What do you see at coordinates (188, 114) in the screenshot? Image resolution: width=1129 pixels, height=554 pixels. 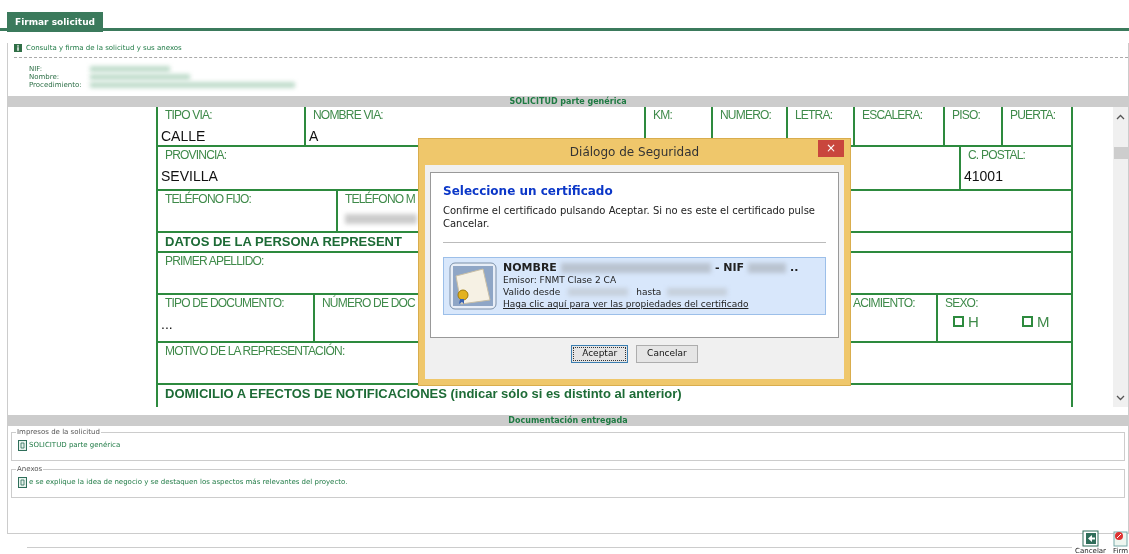 I see `field-label: TIPO VIA:` at bounding box center [188, 114].